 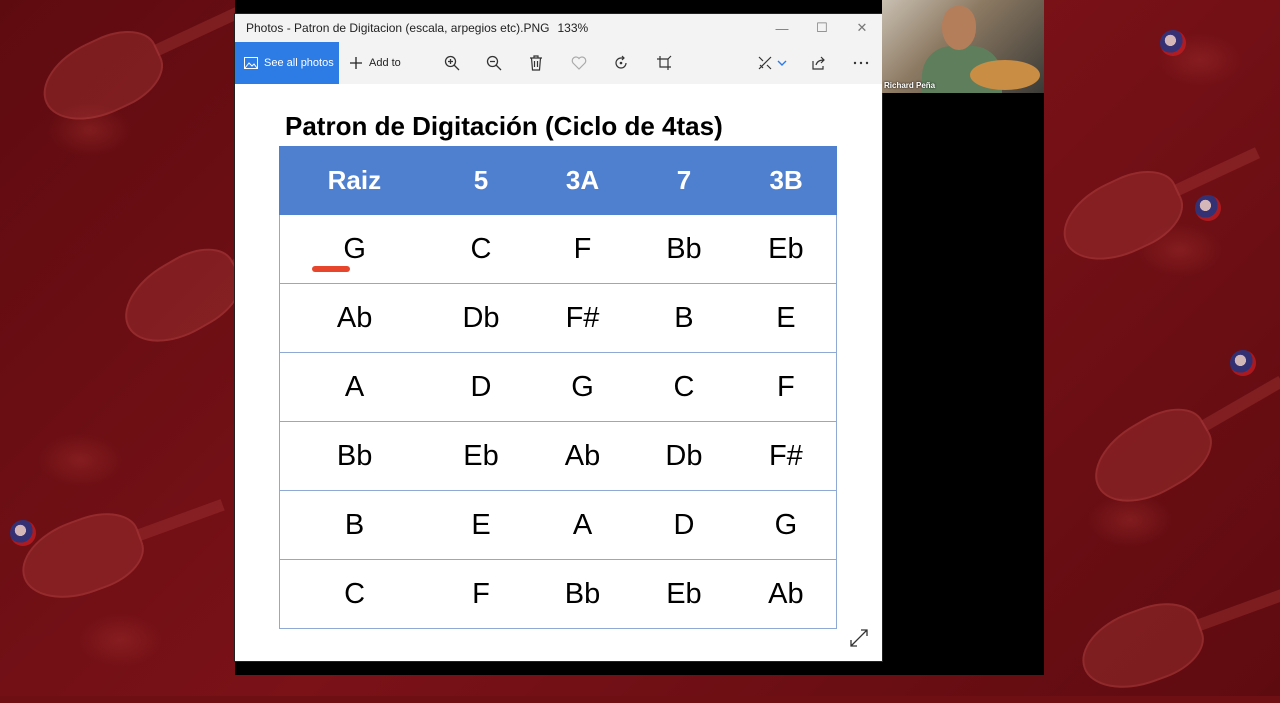 I want to click on photo-icon, so click(x=251, y=63).